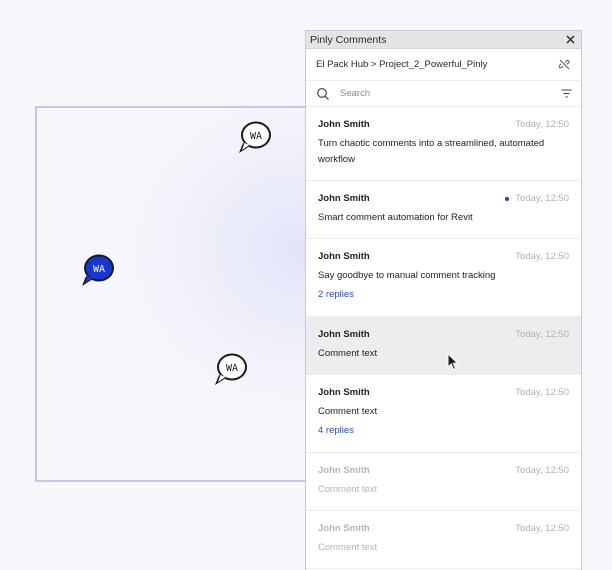 The height and width of the screenshot is (570, 612). Describe the element at coordinates (323, 93) in the screenshot. I see `search-icon` at that location.